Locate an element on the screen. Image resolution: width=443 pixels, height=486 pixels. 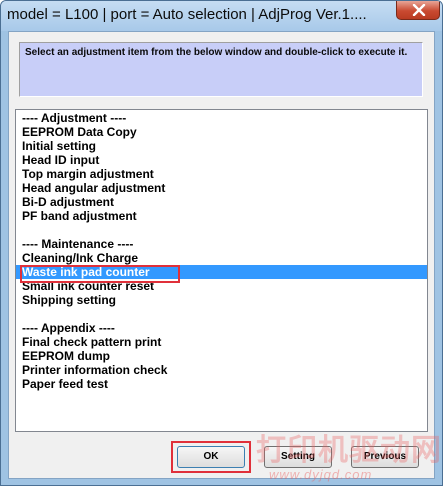
list-item-paper-feed-test: Paper feed test is located at coordinates (221, 384).